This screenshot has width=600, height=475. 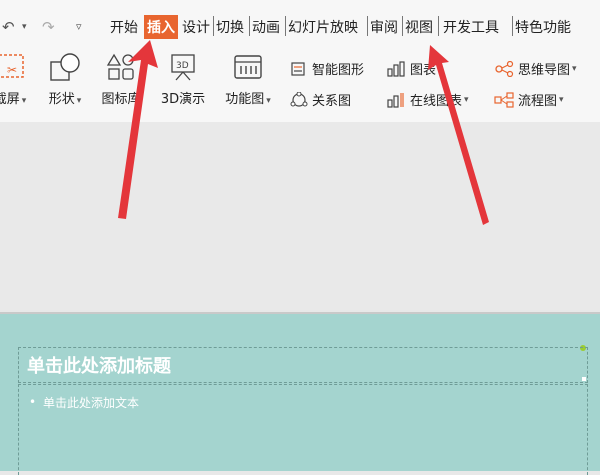 I want to click on tab-view: 视图, so click(x=419, y=27).